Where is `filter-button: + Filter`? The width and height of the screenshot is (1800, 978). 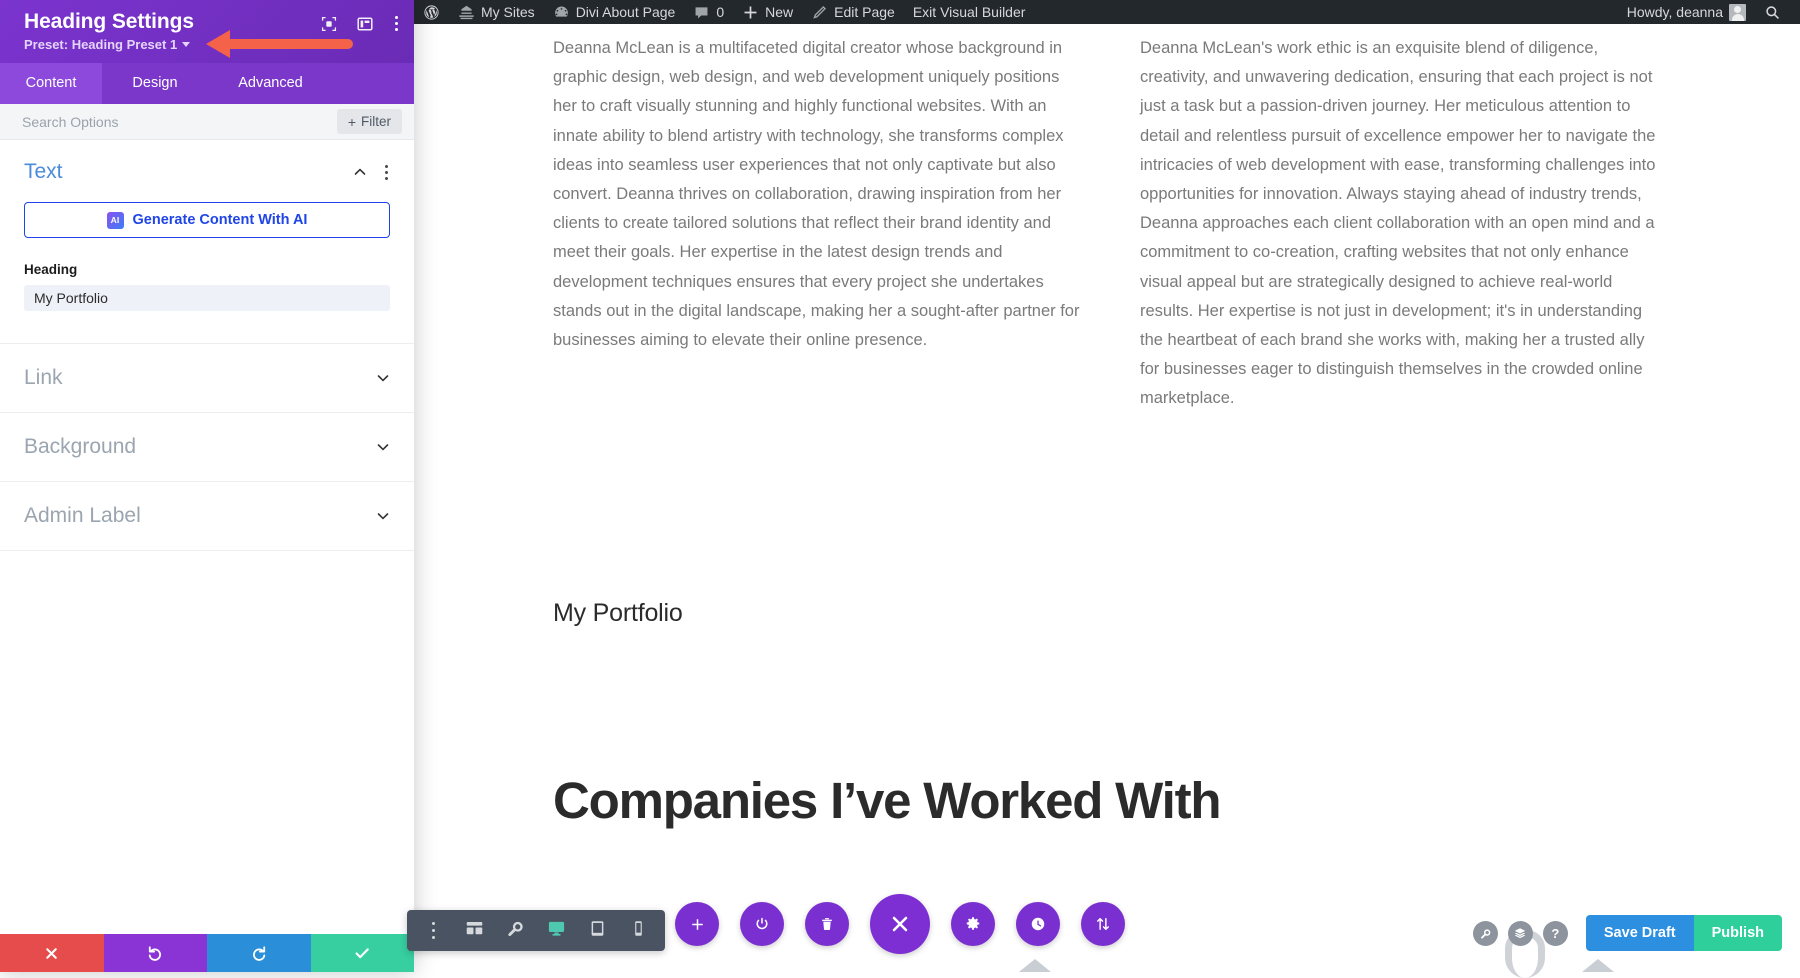
filter-button: + Filter is located at coordinates (369, 121).